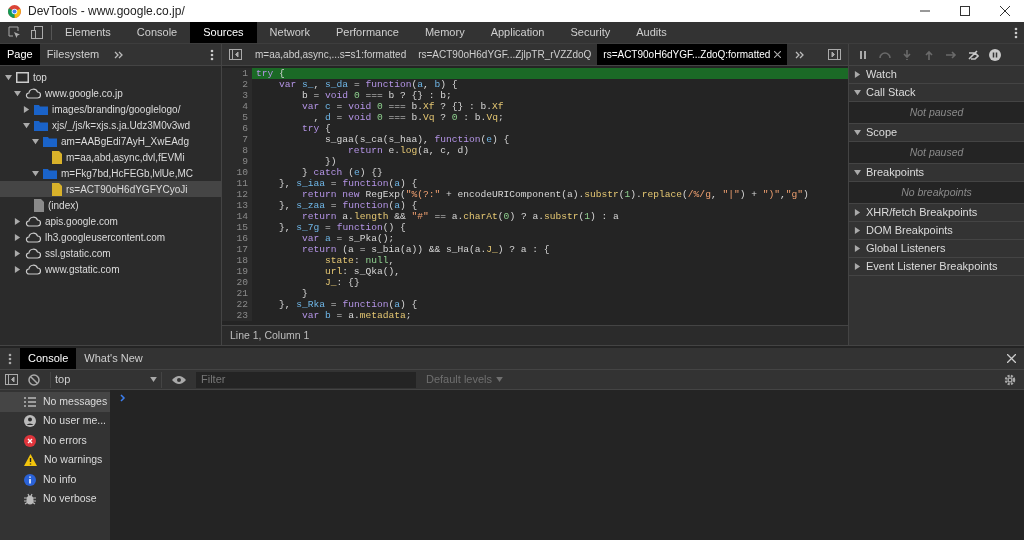 This screenshot has height=540, width=1024. Describe the element at coordinates (110, 237) in the screenshot. I see `tree-item: lh3.googleusercontent.com` at that location.